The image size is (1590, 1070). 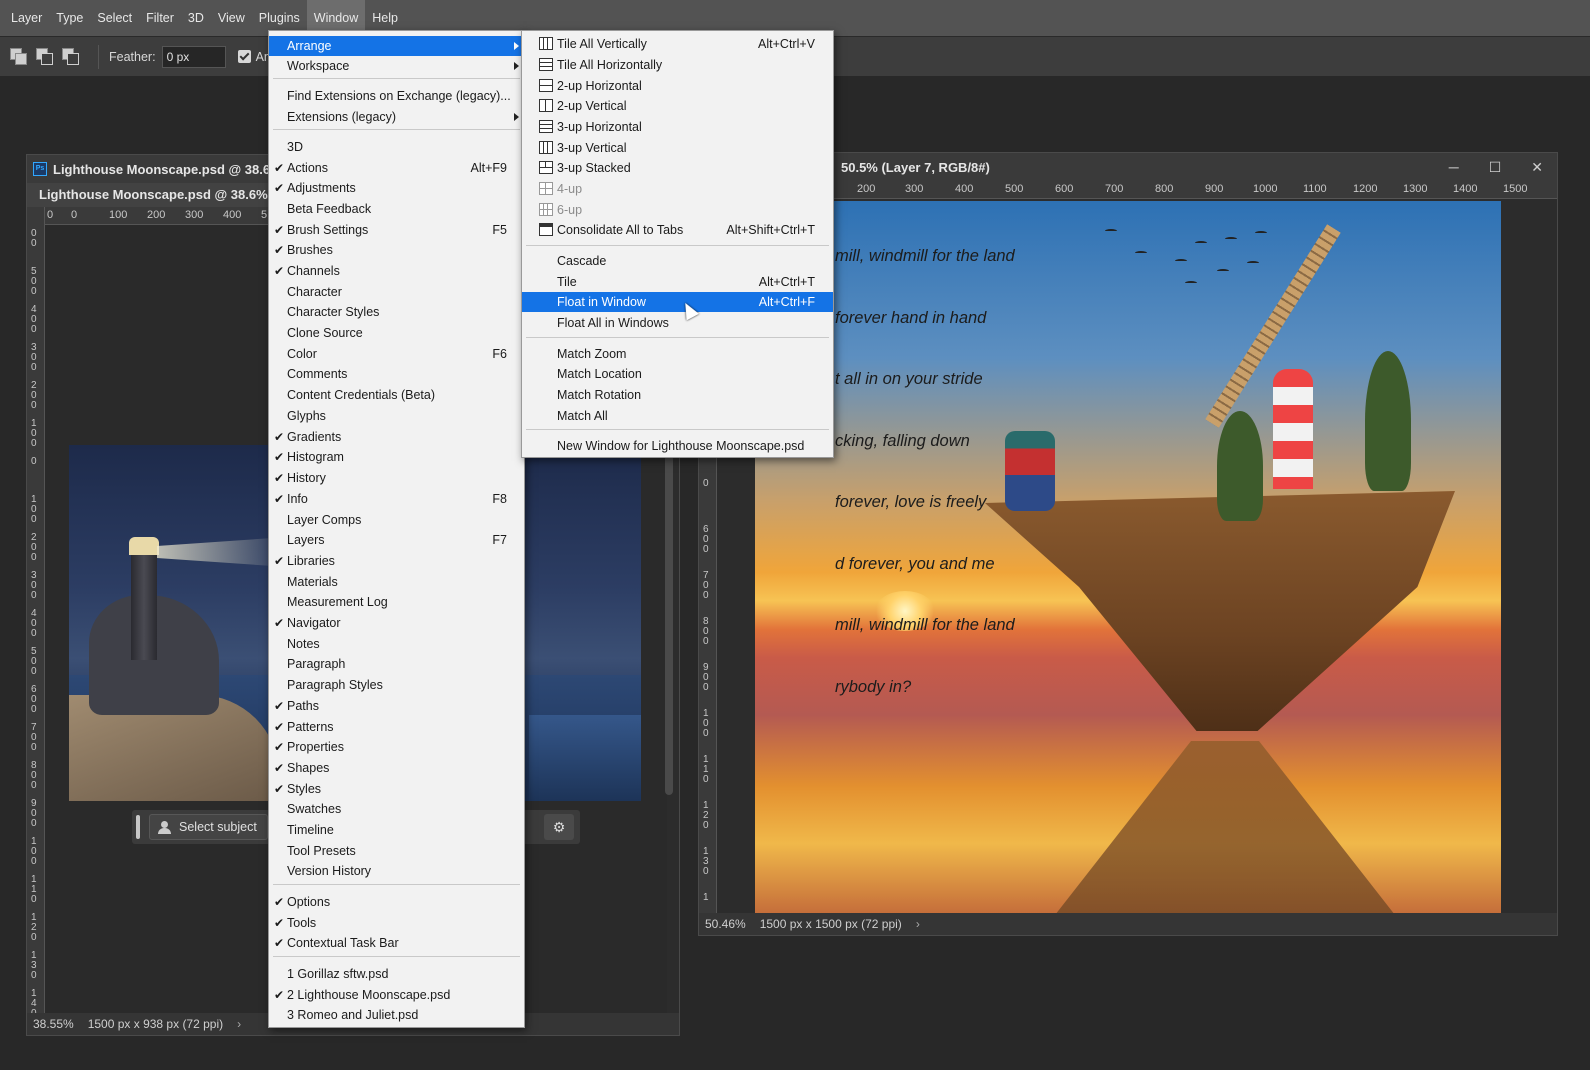 I want to click on window-menu-item-brush-settings: ✔ Brush Settings F5, so click(x=396, y=230).